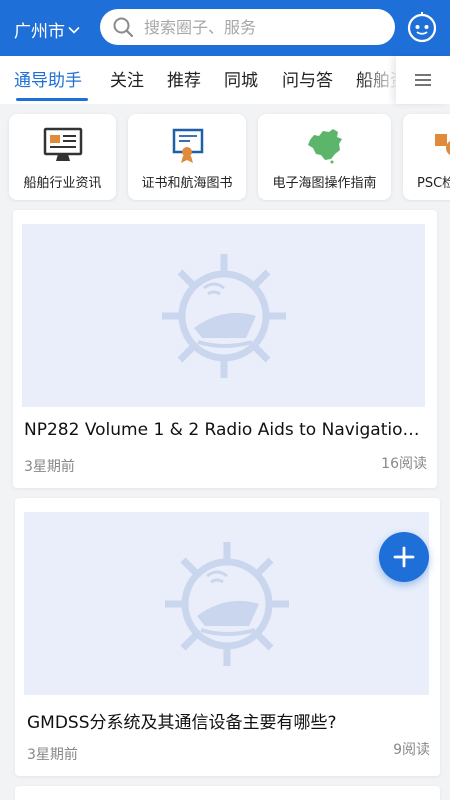 Image resolution: width=450 pixels, height=800 pixels. I want to click on tab-follow: 关注, so click(127, 78).